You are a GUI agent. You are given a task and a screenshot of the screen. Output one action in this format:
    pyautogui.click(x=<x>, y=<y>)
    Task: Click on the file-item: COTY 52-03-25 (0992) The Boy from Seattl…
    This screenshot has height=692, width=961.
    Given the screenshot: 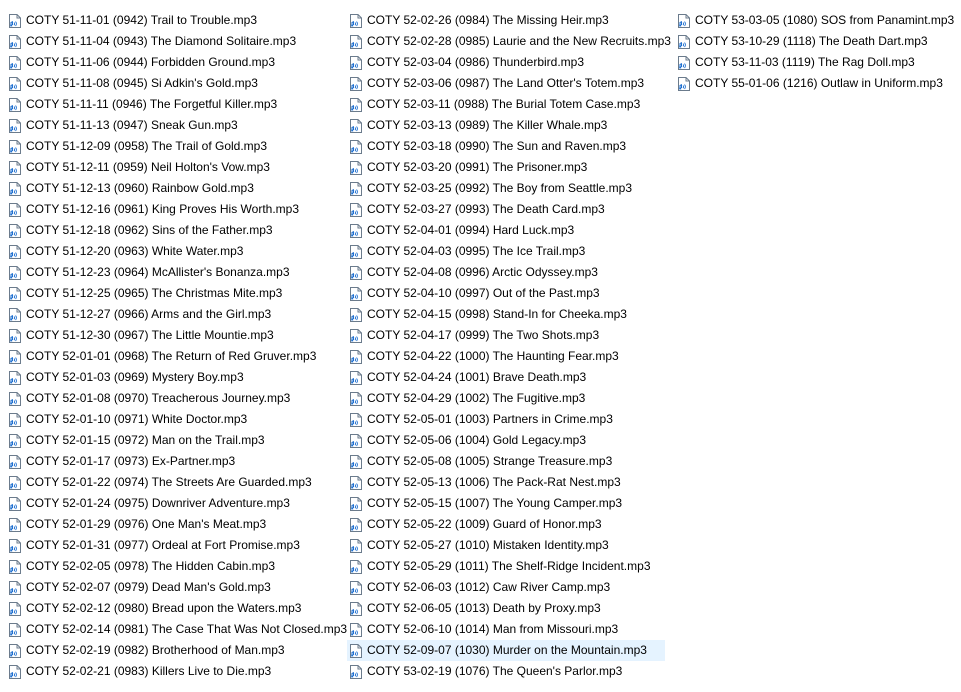 What is the action you would take?
    pyautogui.click(x=506, y=188)
    